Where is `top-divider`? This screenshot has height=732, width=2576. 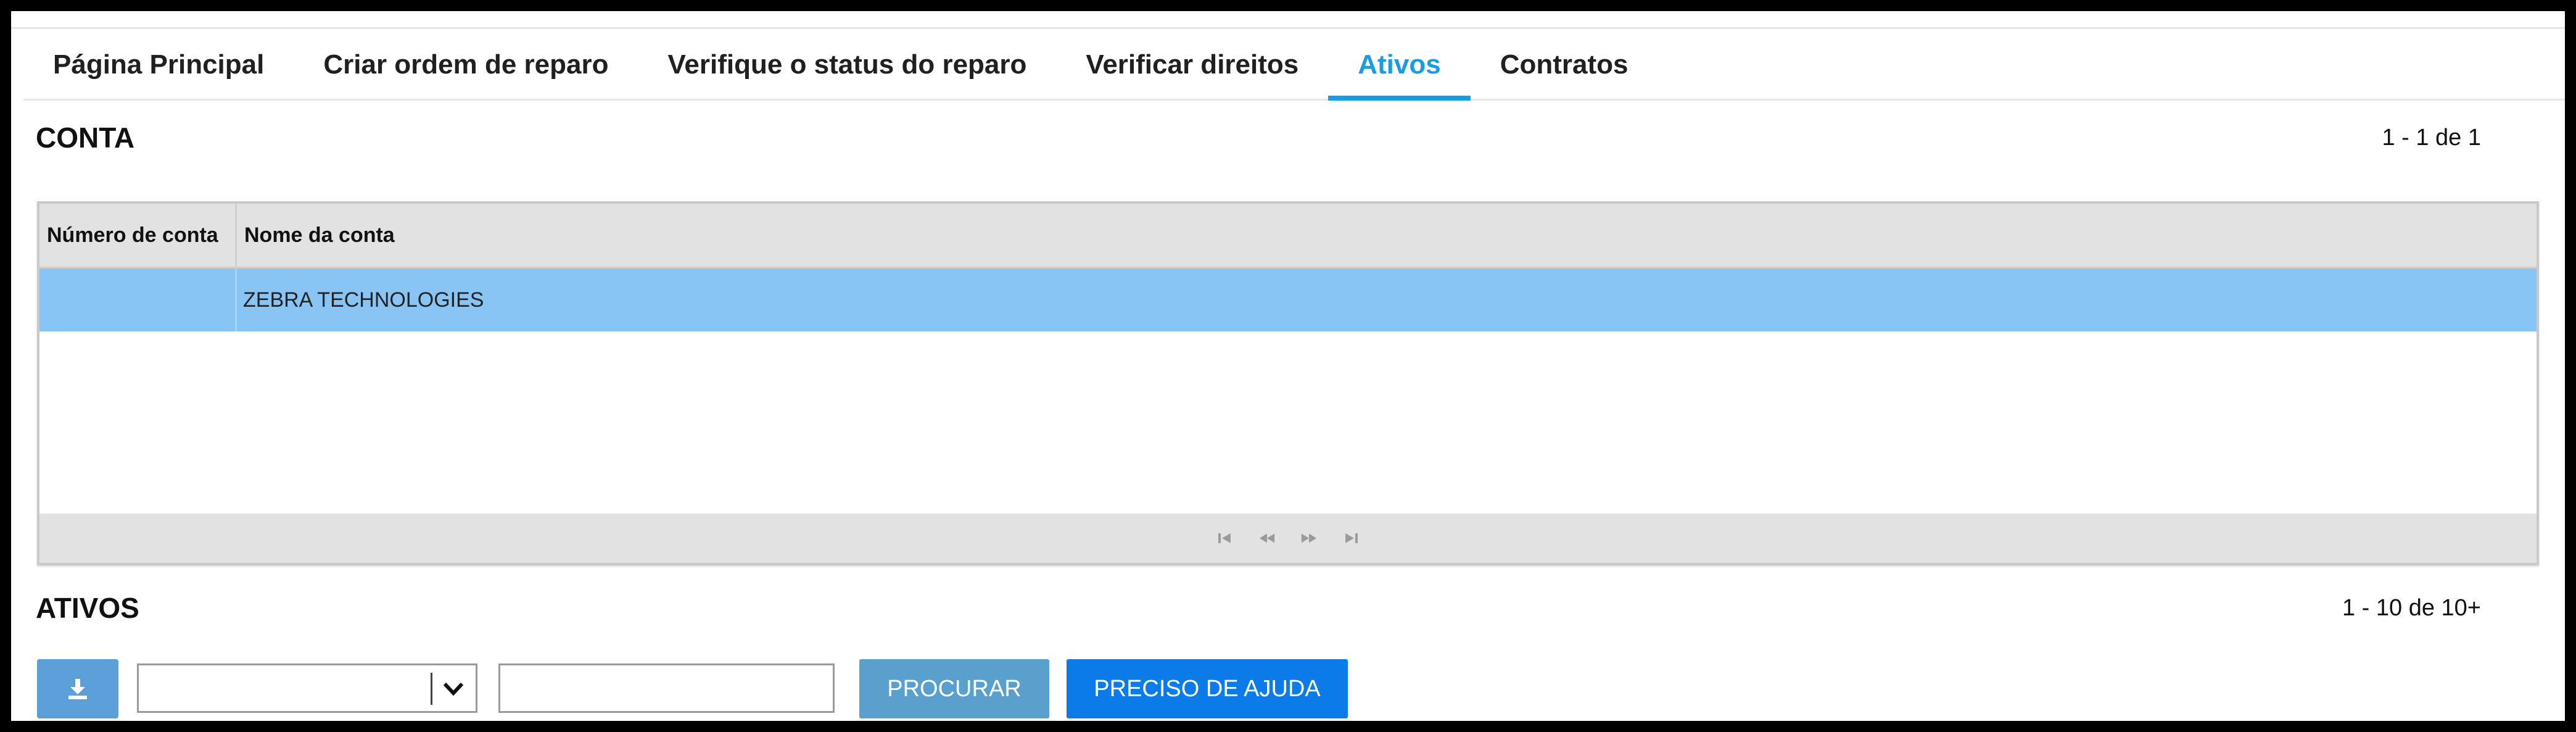 top-divider is located at coordinates (1288, 28).